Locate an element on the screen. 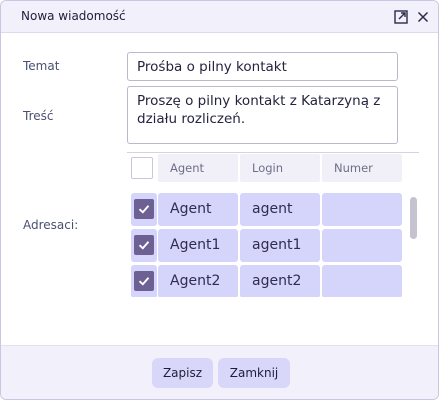  cell-login: agent2 is located at coordinates (280, 281).